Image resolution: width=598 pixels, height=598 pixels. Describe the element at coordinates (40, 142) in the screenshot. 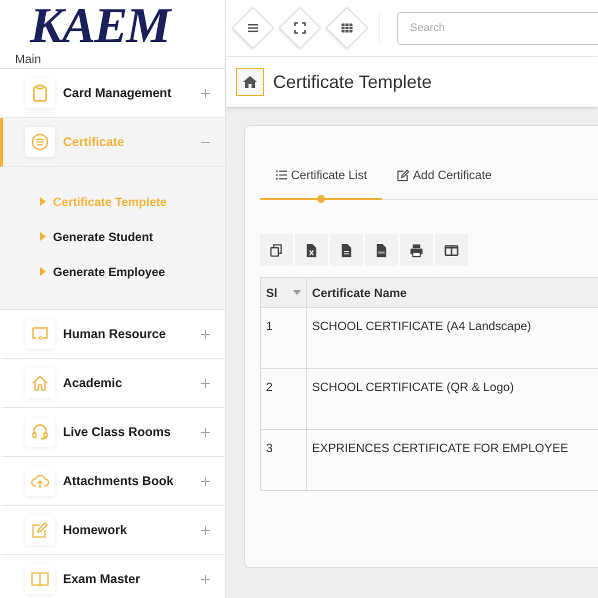

I see `circle-lines-icon` at that location.